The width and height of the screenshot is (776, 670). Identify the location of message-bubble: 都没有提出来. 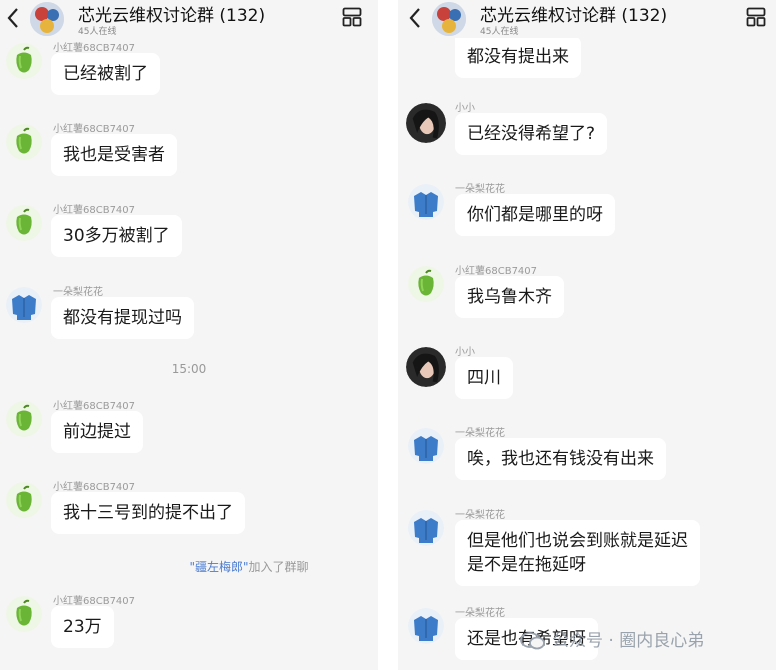
(518, 57).